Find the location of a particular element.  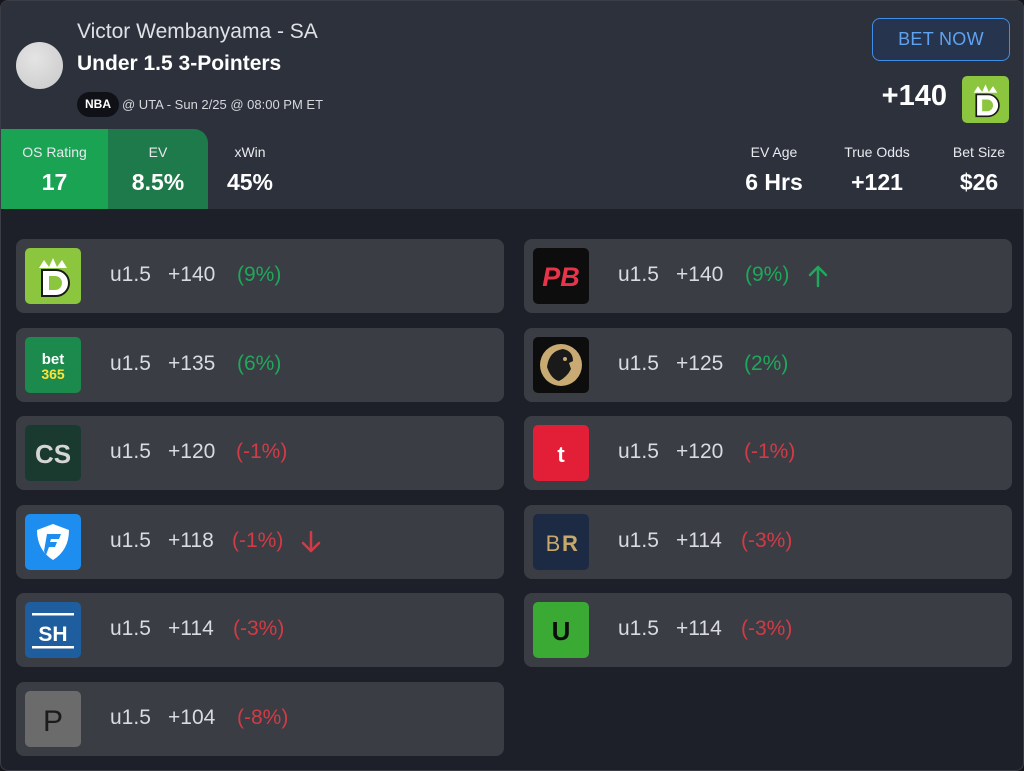

bet-size-value: $26 is located at coordinates (979, 182).